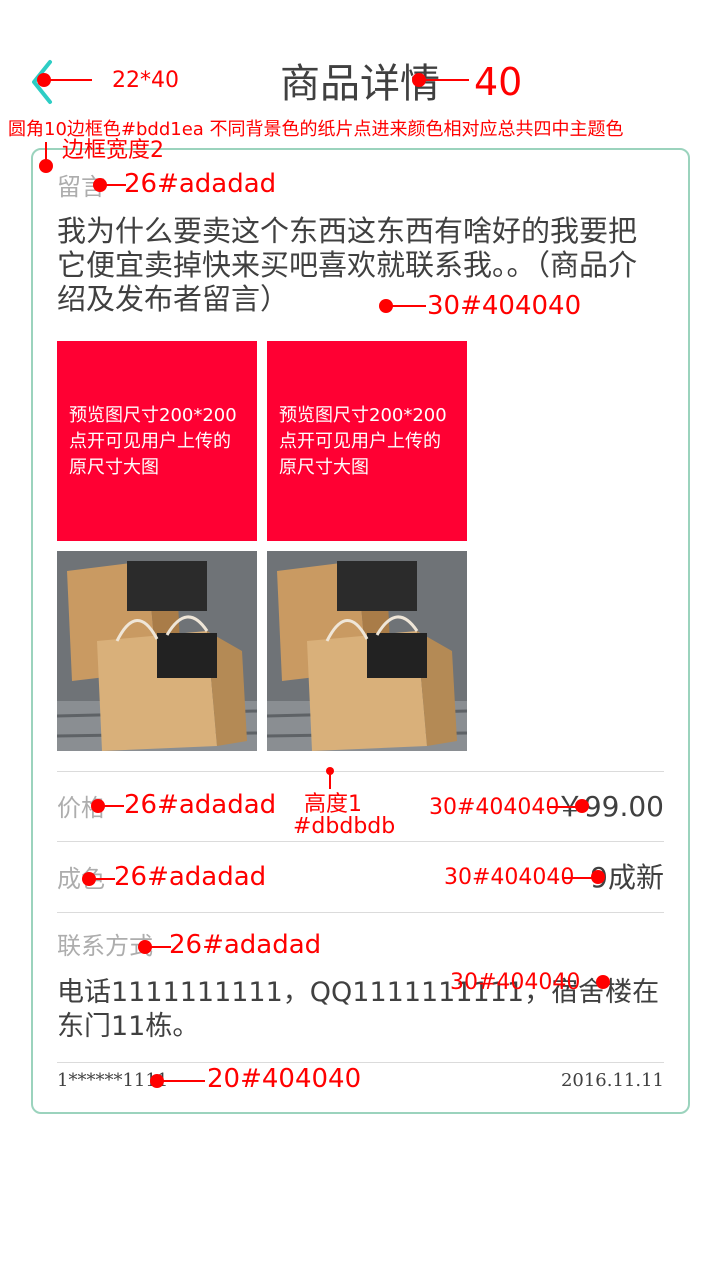  I want to click on preview-image-2: 预览图尺寸200*200点开可见用户上传的原尺寸大图, so click(367, 441).